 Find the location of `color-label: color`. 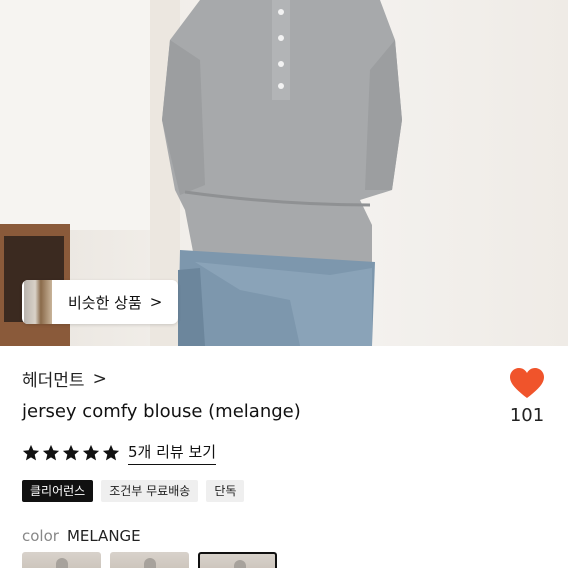

color-label: color is located at coordinates (40, 536).